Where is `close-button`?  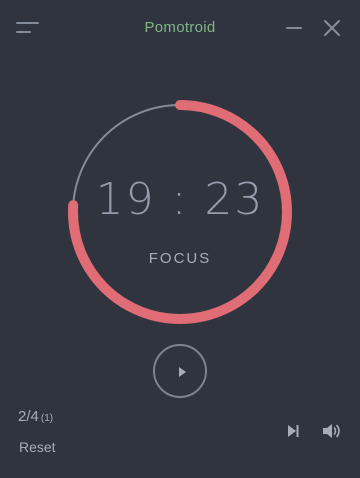
close-button is located at coordinates (332, 28).